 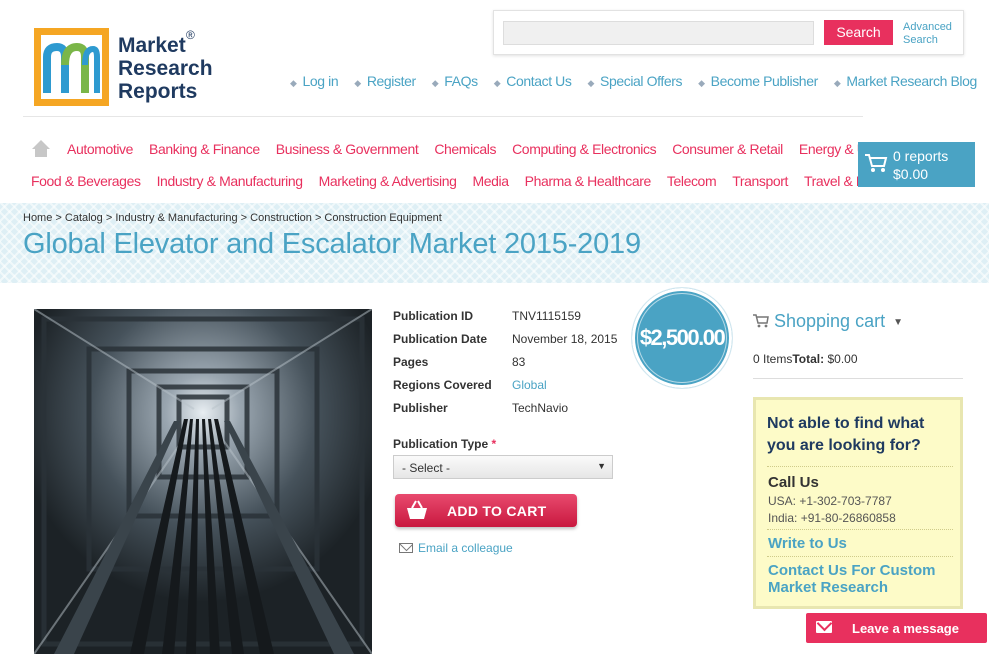 What do you see at coordinates (858, 32) in the screenshot?
I see `search-button: Search` at bounding box center [858, 32].